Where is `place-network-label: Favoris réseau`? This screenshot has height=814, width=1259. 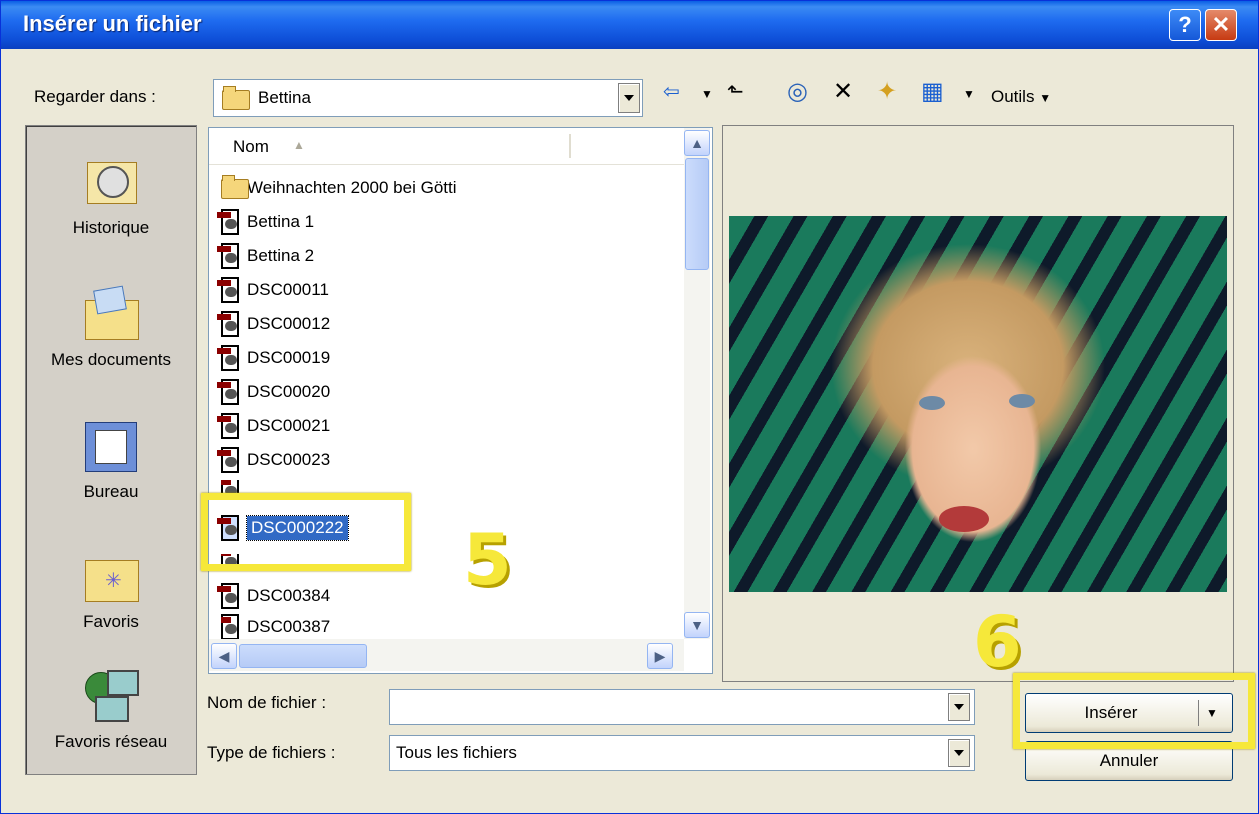 place-network-label: Favoris réseau is located at coordinates (111, 741).